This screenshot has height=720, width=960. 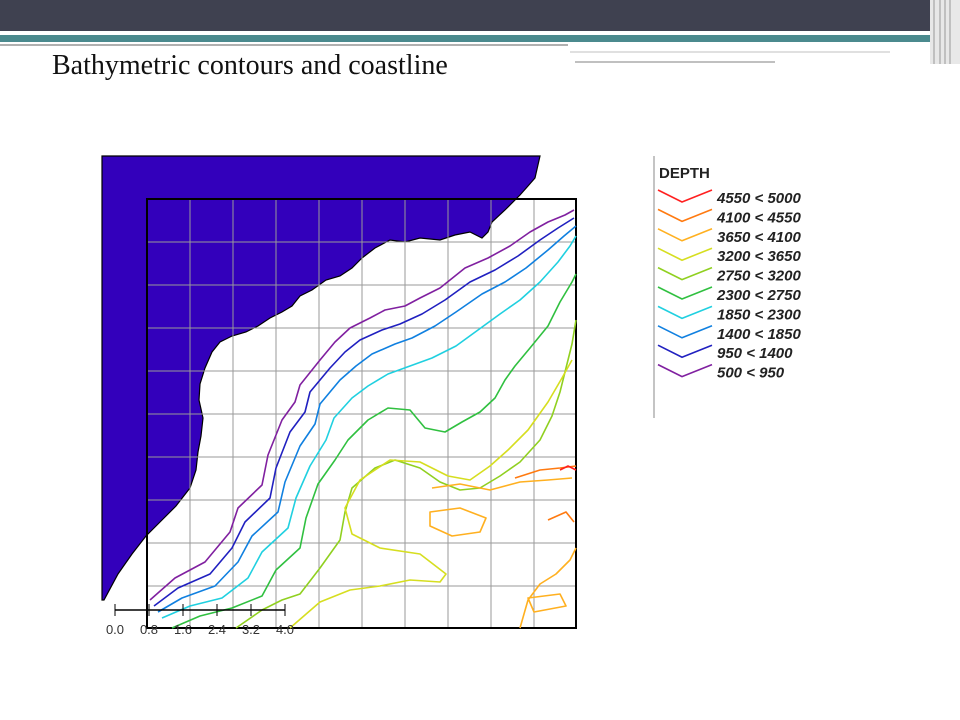 What do you see at coordinates (115, 629) in the screenshot?
I see `scale-tick-label: 0.0` at bounding box center [115, 629].